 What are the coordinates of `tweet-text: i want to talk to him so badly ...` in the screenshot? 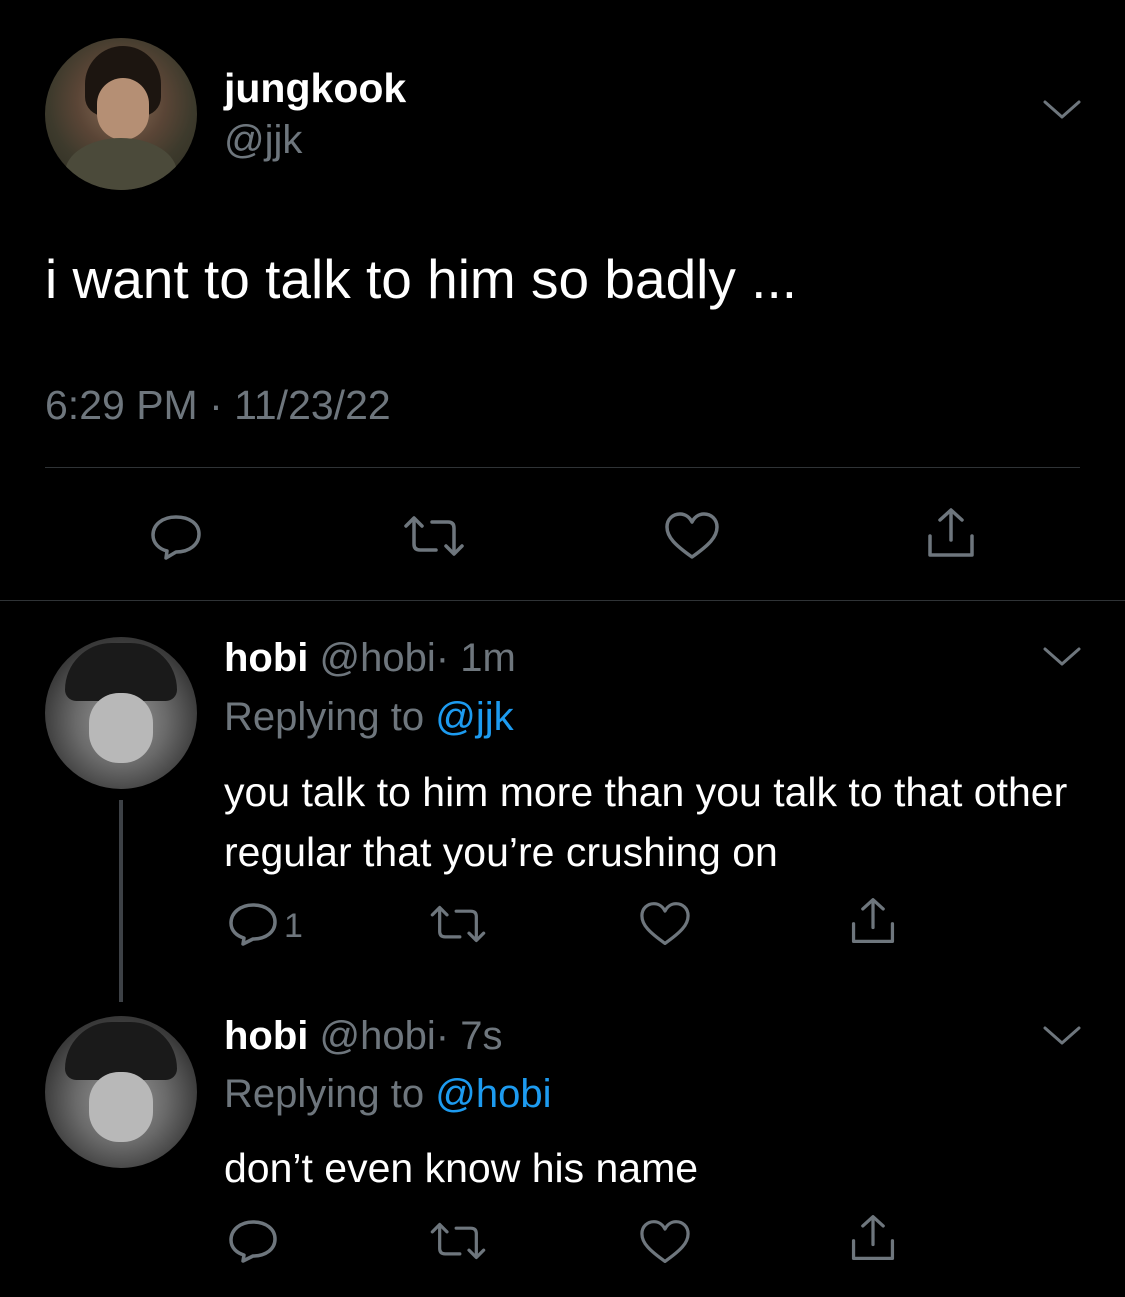 It's located at (421, 279).